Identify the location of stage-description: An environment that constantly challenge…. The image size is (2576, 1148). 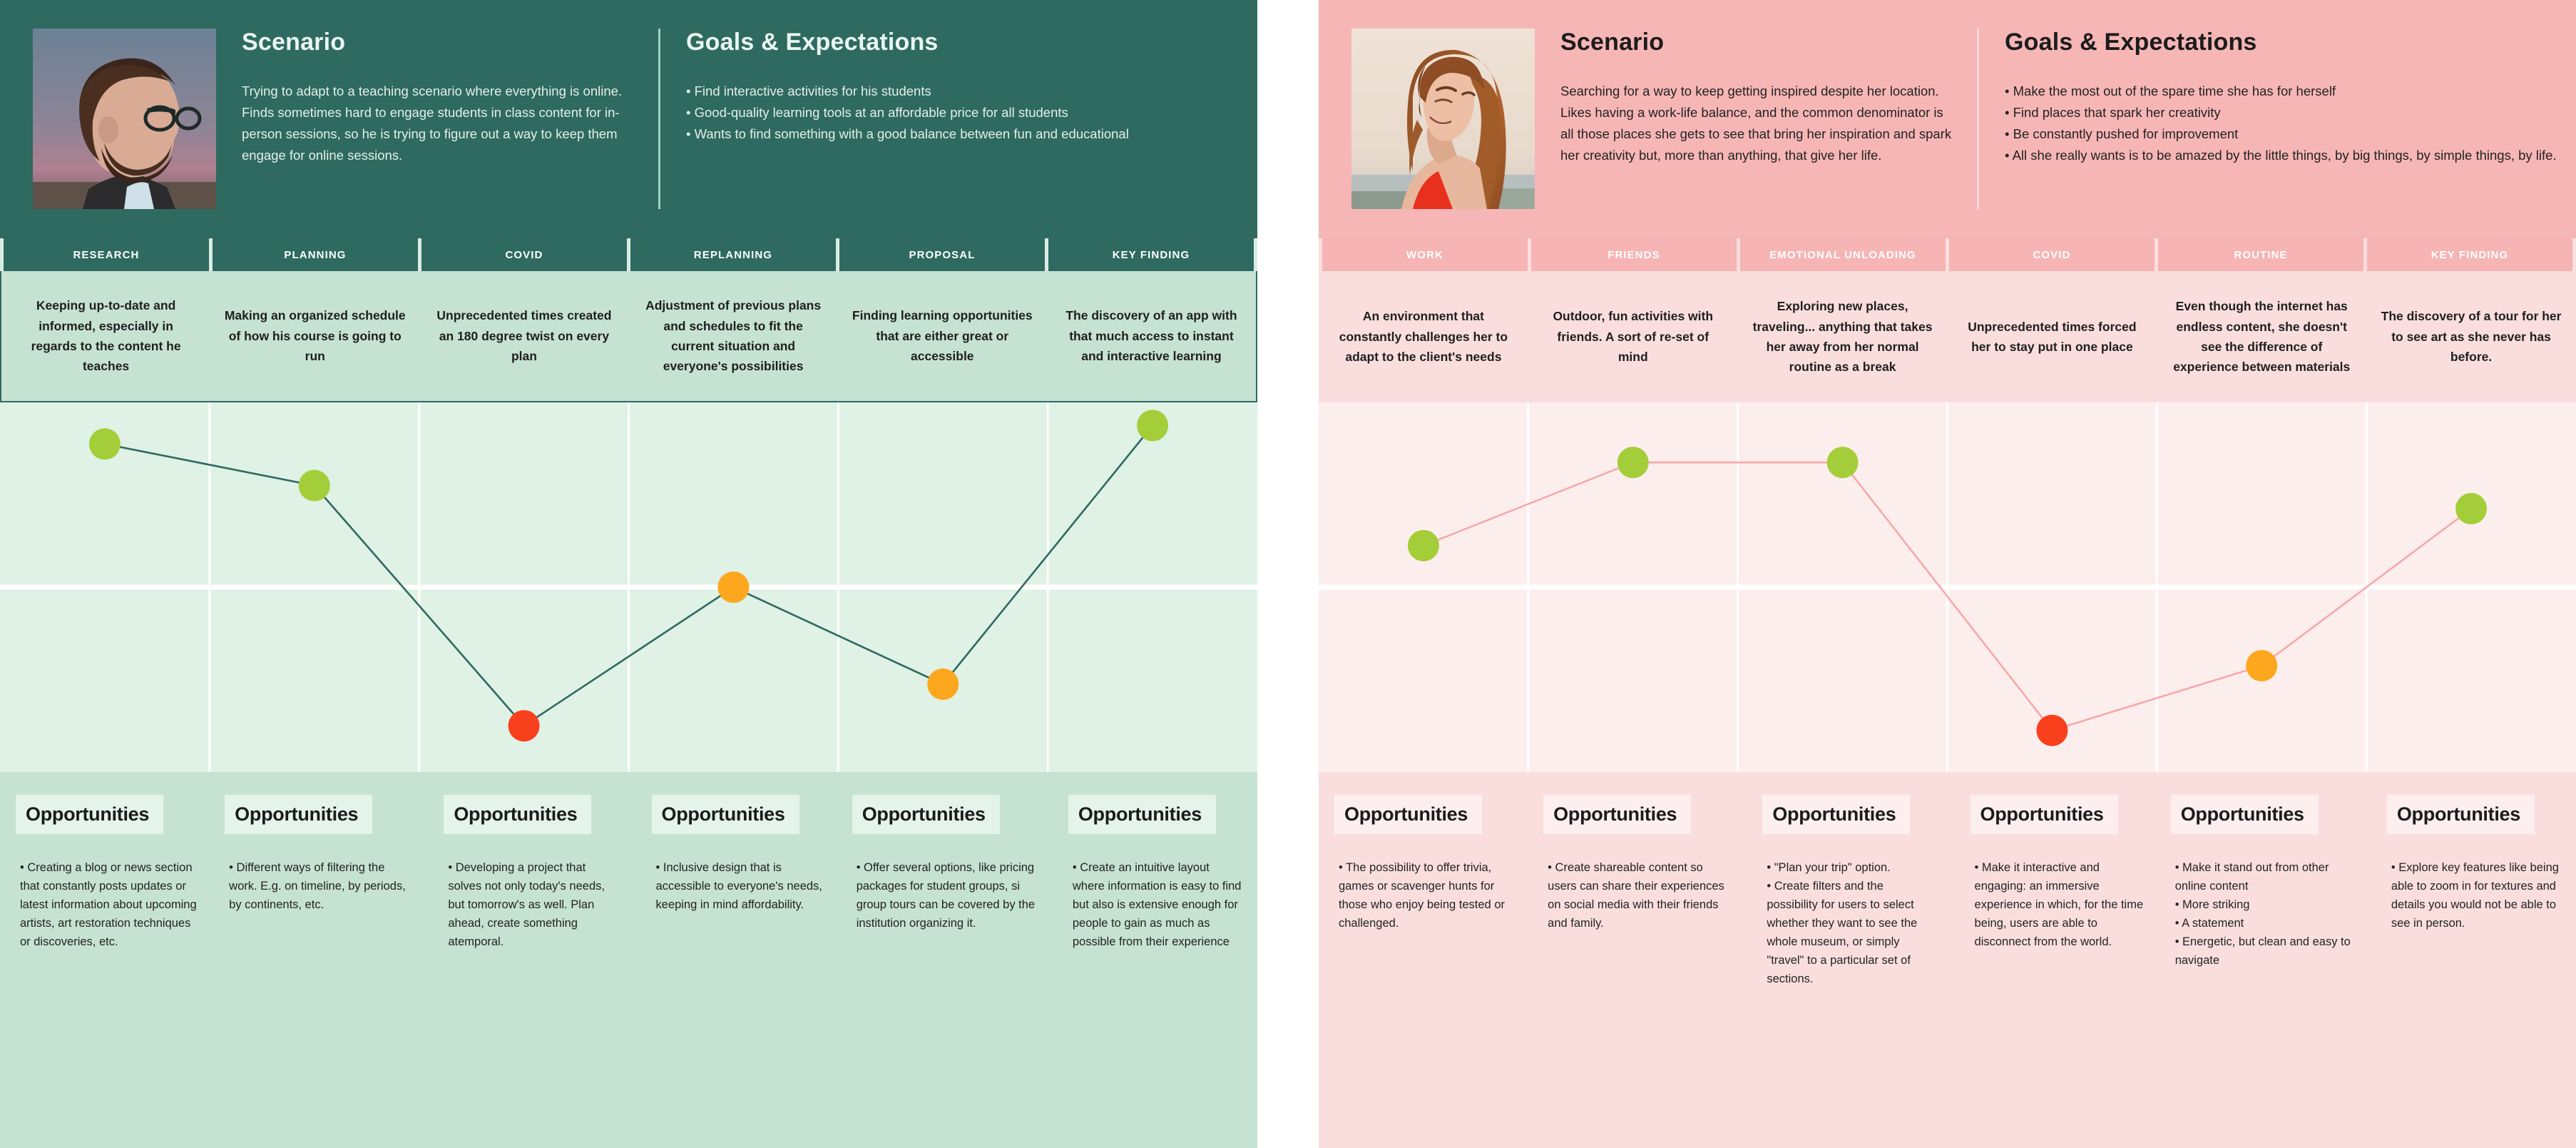
(1423, 337).